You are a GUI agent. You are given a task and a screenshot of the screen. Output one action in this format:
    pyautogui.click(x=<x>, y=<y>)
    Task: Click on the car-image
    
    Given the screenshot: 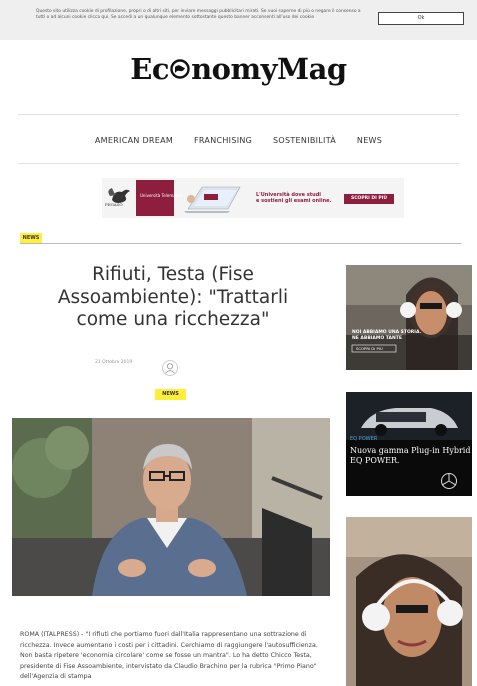 What is the action you would take?
    pyautogui.click(x=409, y=416)
    